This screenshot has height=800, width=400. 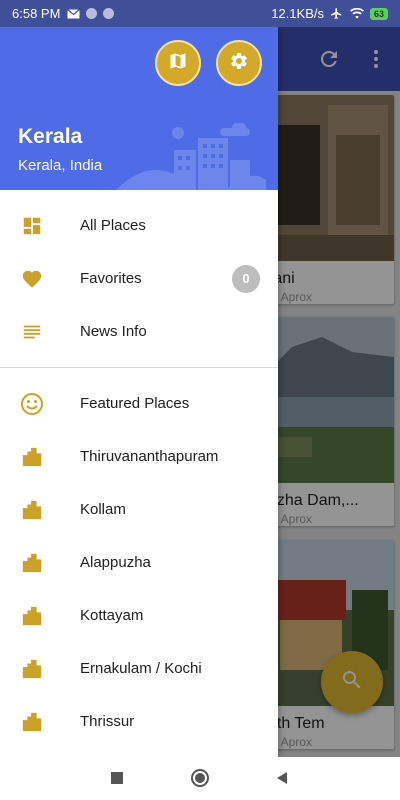 What do you see at coordinates (60, 165) in the screenshot?
I see `drawer-subtitle: Kerala, India` at bounding box center [60, 165].